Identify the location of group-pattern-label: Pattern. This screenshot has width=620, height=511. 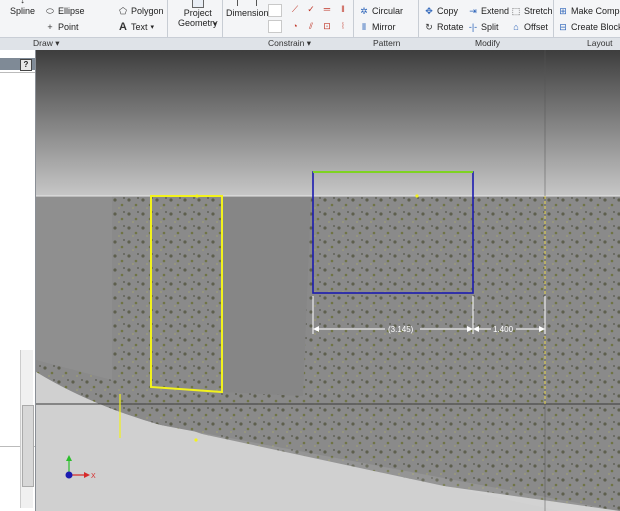
(386, 43).